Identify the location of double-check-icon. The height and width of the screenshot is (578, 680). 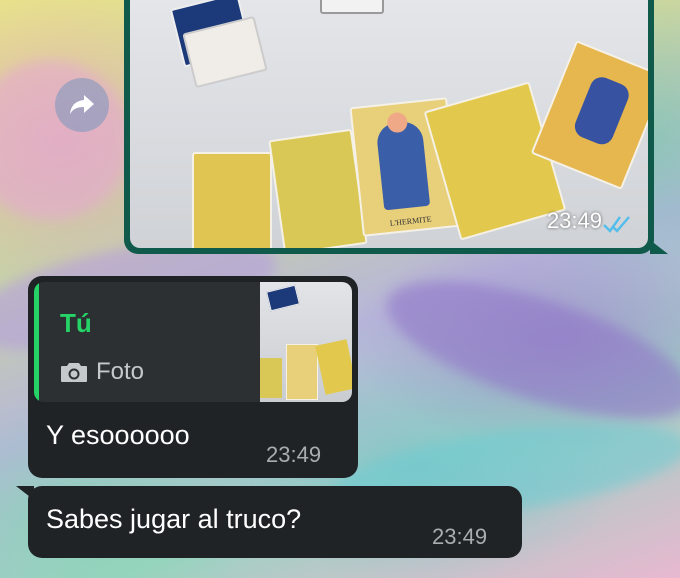
(616, 224).